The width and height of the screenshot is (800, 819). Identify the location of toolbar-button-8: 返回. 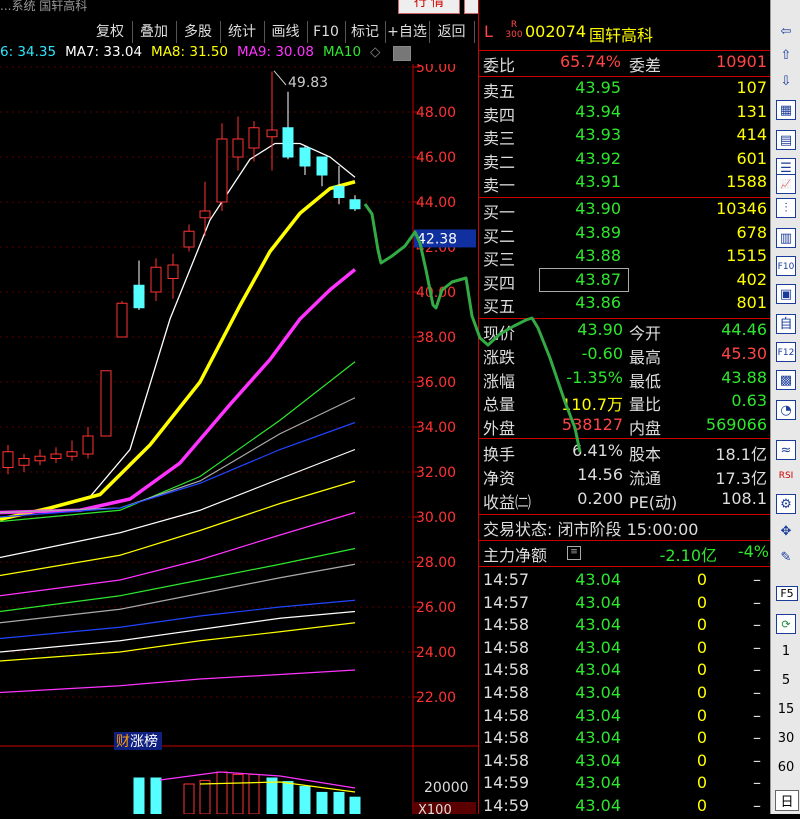
(452, 32).